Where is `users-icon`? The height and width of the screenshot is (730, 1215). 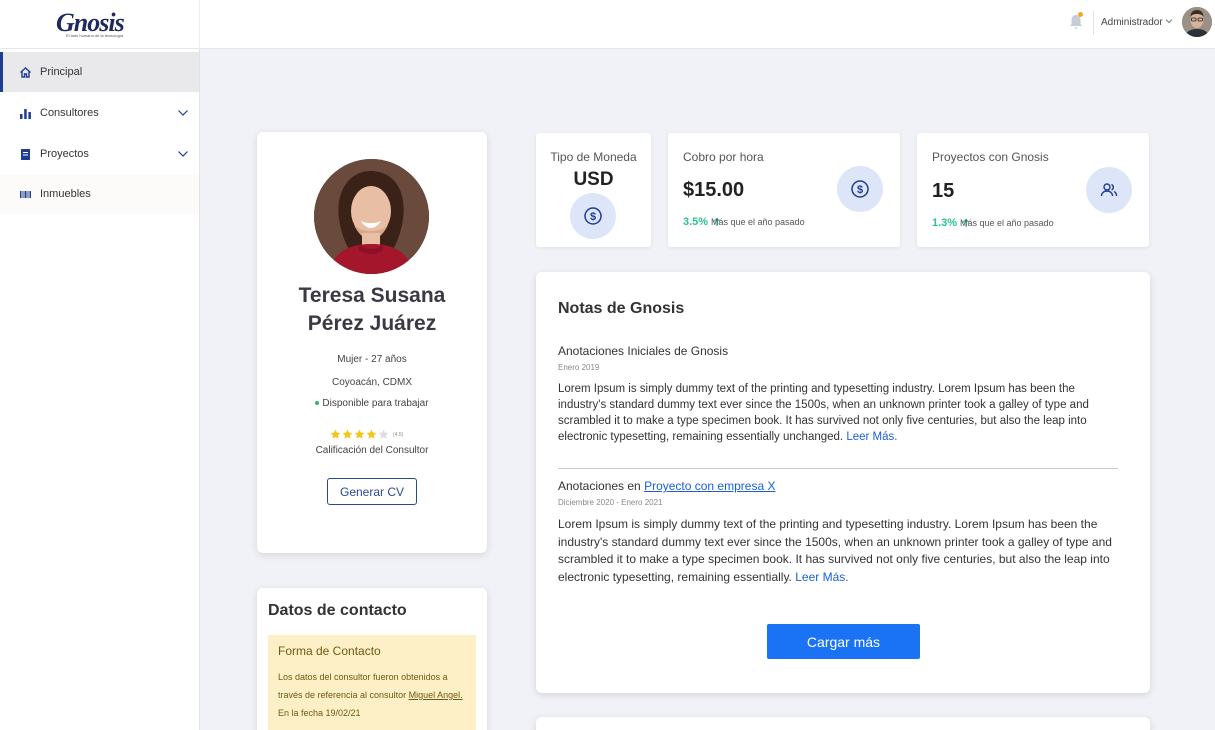
users-icon is located at coordinates (1109, 190).